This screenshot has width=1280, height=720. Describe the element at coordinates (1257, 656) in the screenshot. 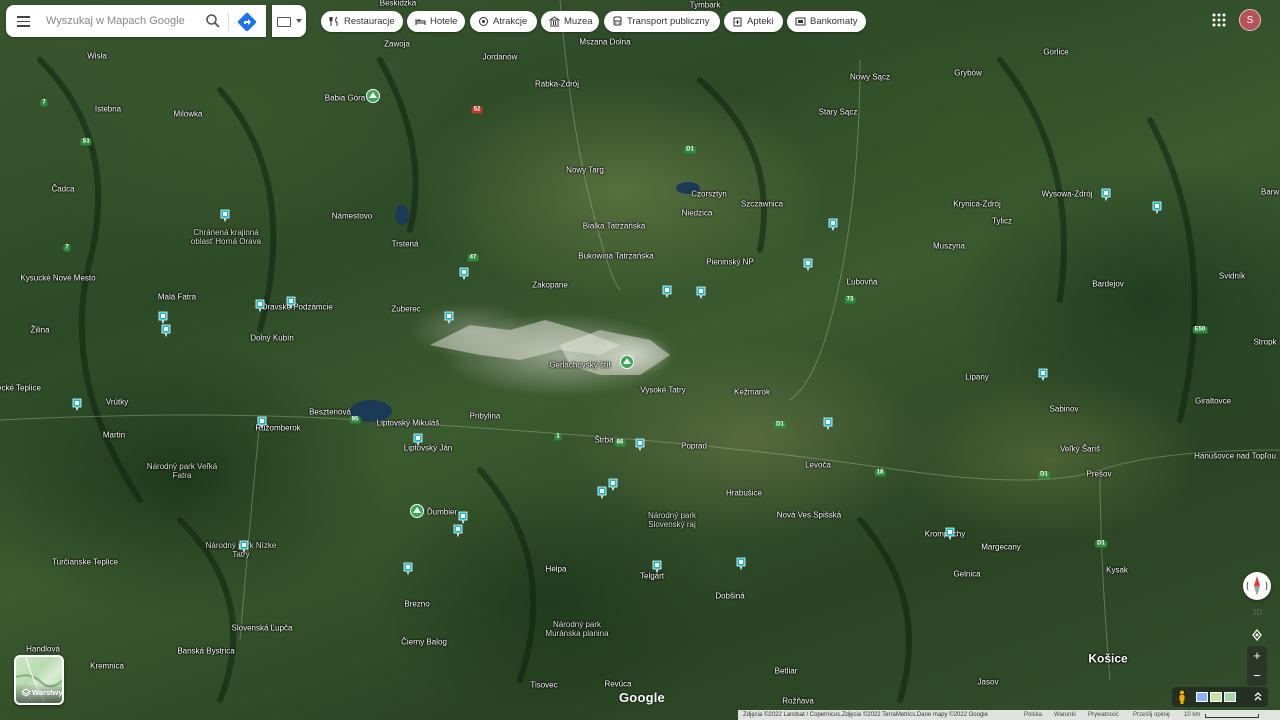

I see `zoom-in-button: +` at that location.